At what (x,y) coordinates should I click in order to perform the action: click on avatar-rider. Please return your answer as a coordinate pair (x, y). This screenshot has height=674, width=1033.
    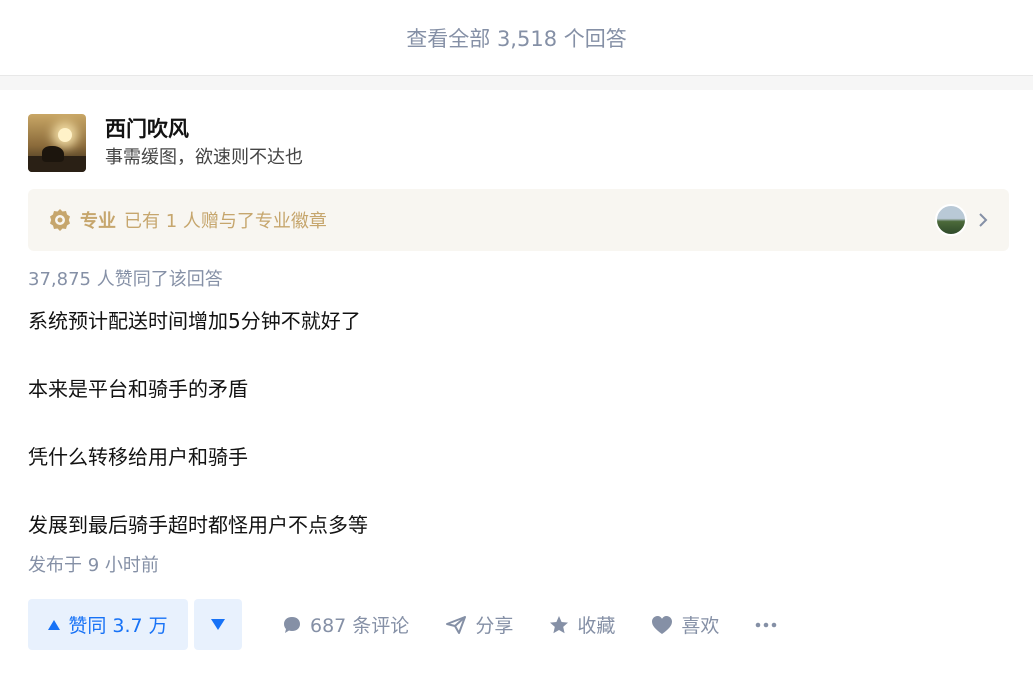
    Looking at the image, I should click on (53, 154).